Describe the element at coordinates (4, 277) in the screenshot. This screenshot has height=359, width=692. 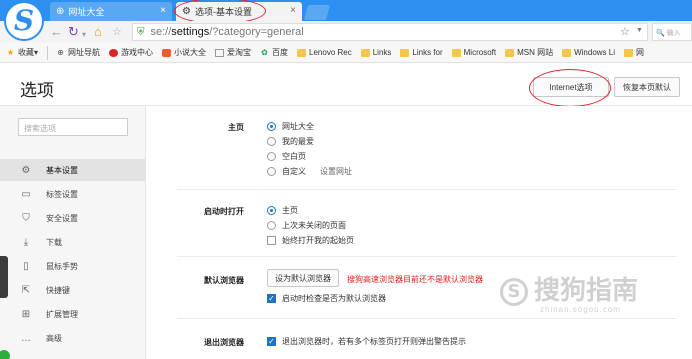
I see `side-panel-handle` at that location.